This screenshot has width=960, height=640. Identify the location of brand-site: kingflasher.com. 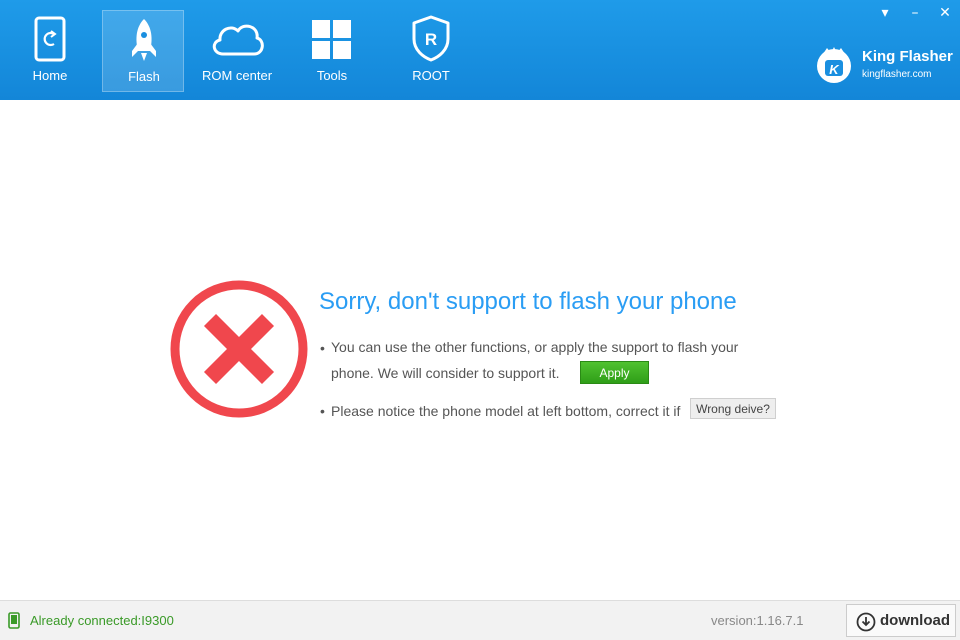
(897, 74).